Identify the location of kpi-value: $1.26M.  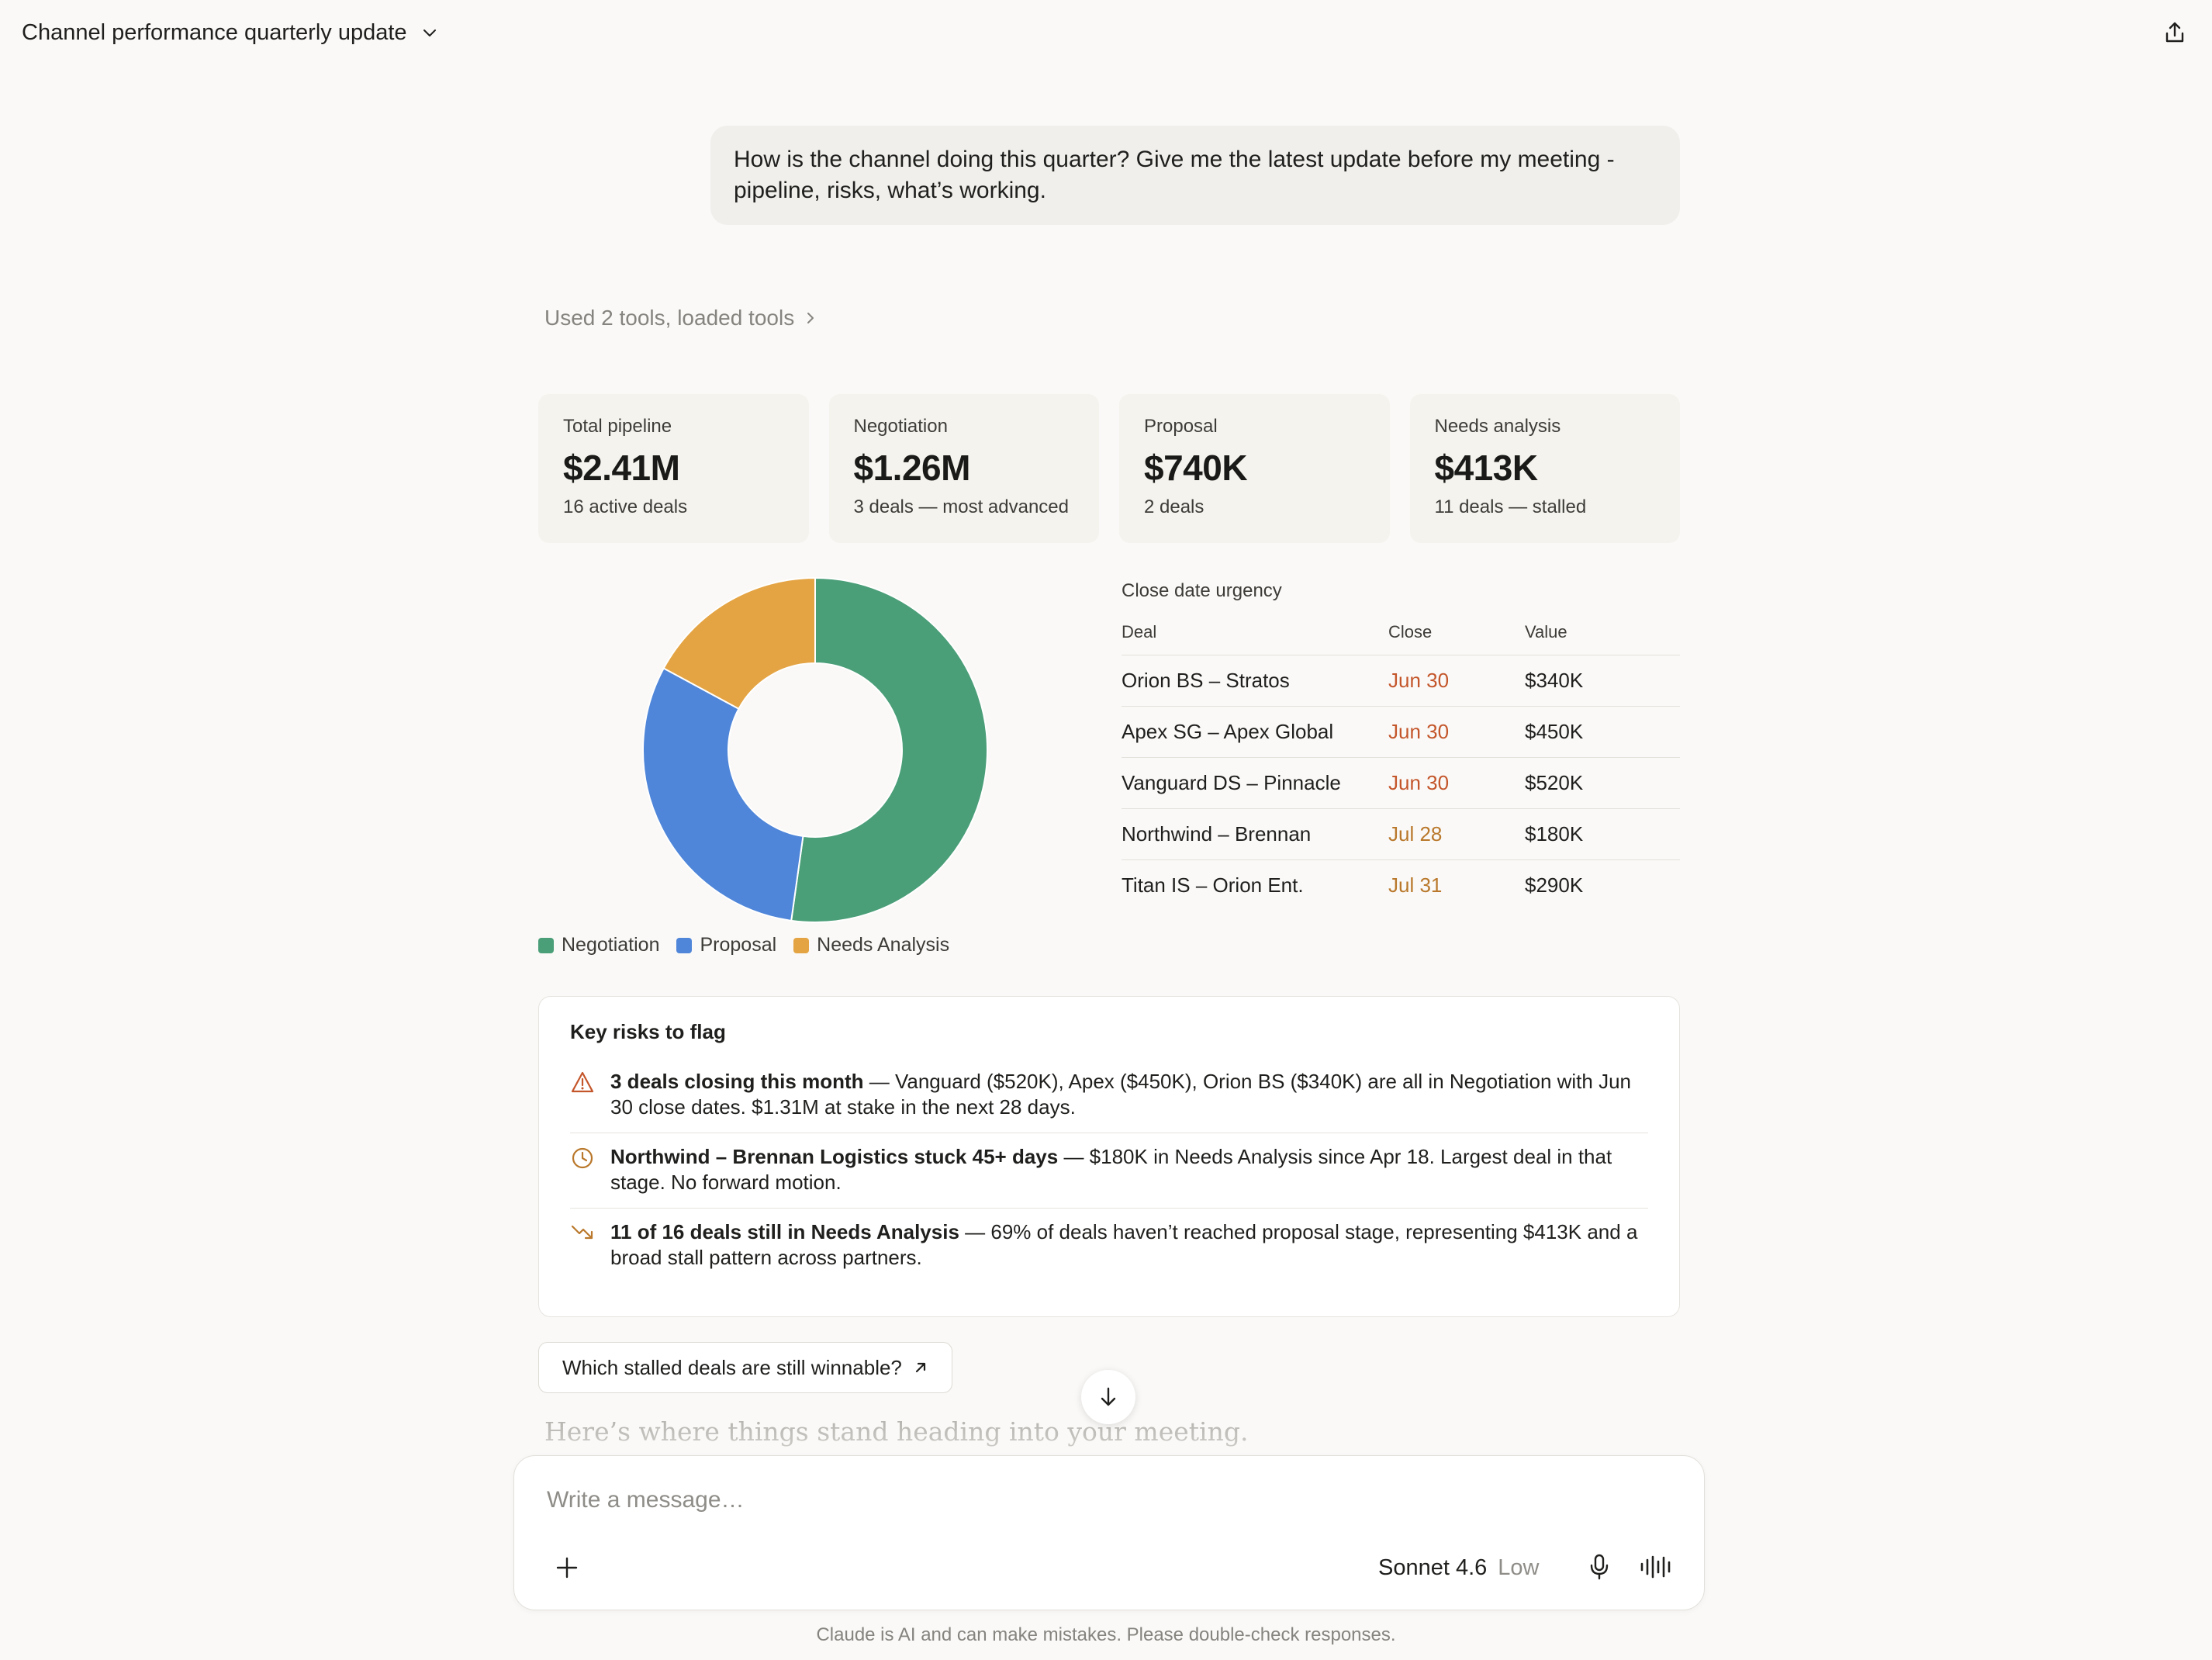
(912, 468).